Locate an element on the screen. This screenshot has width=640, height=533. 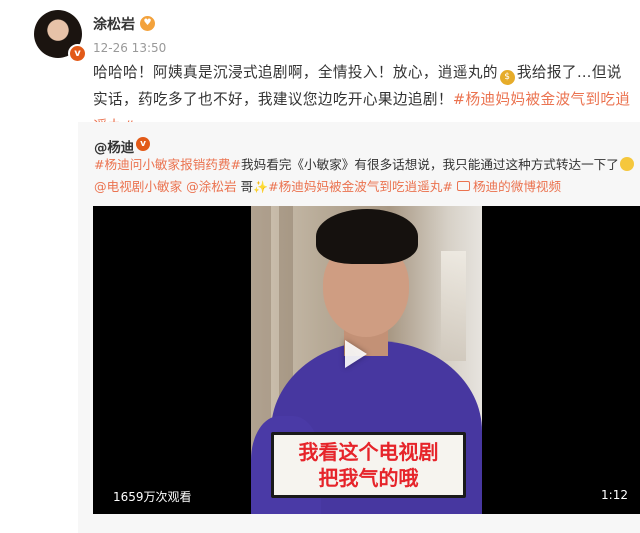
hashtag-link: #杨迪问小敏家报销药费# is located at coordinates (167, 164).